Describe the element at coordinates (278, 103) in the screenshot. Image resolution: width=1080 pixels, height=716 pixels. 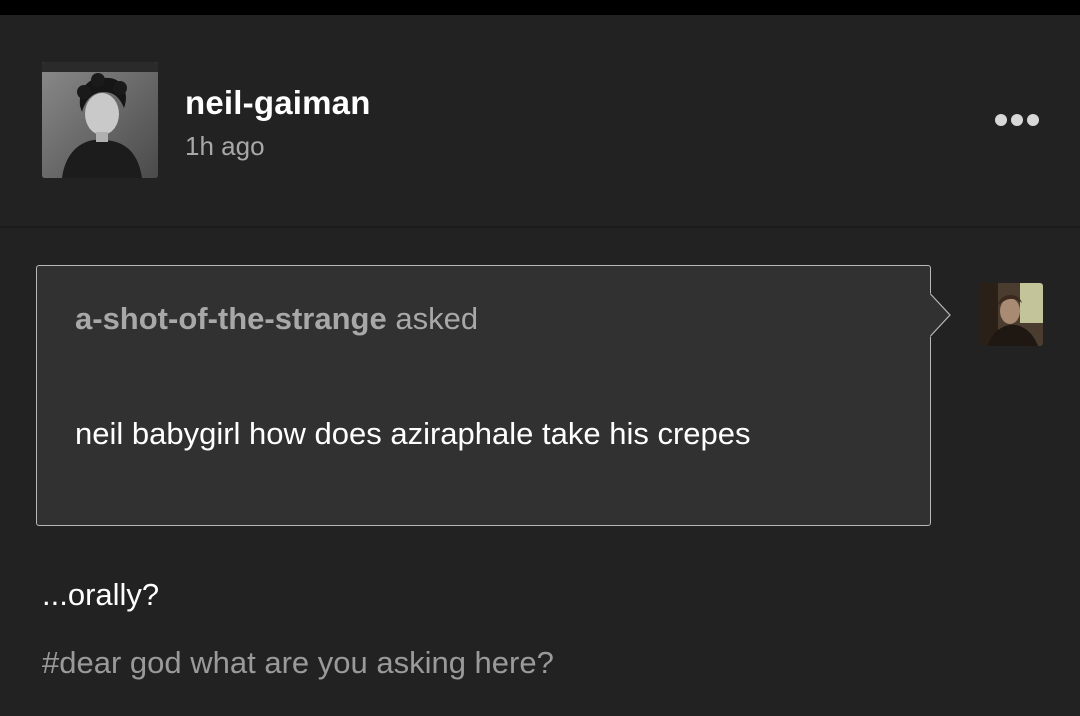
I see `author-username: neil-gaiman` at that location.